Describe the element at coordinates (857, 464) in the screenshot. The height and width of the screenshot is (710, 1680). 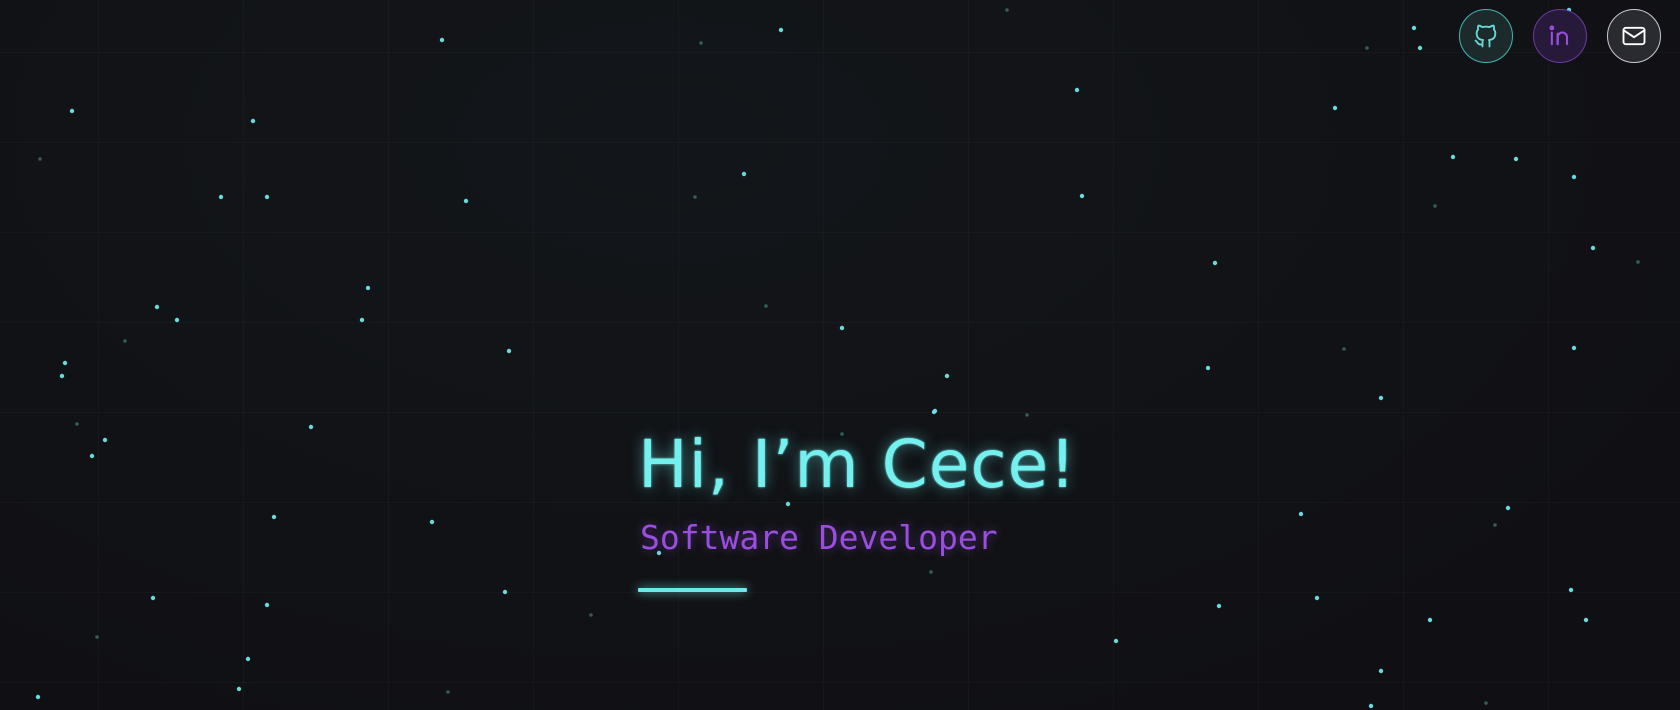
I see `hero-title: Hi, I’m Cece!` at that location.